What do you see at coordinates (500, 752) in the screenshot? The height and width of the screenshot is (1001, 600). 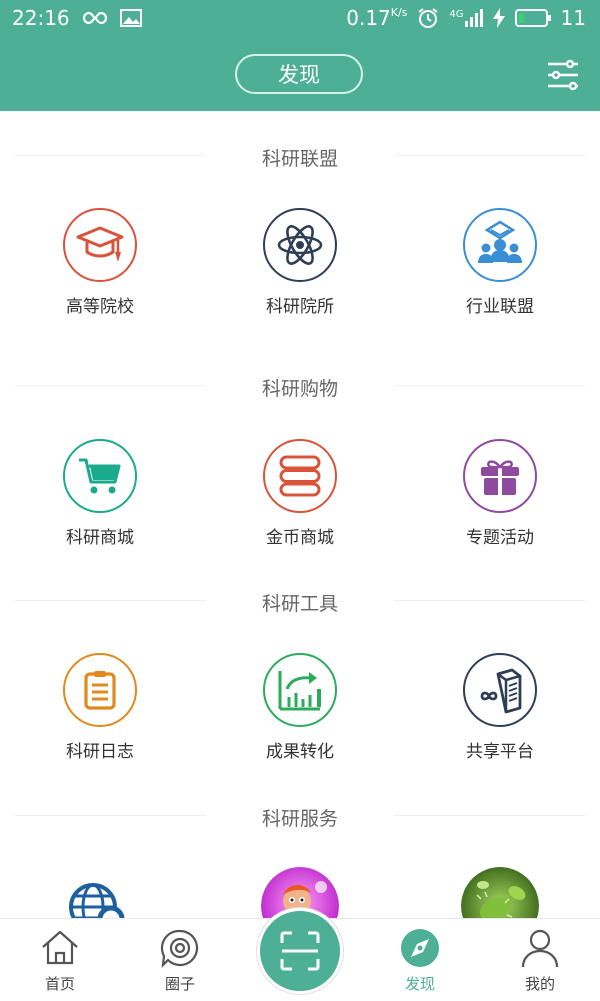 I see `tile-label: 共享平台` at bounding box center [500, 752].